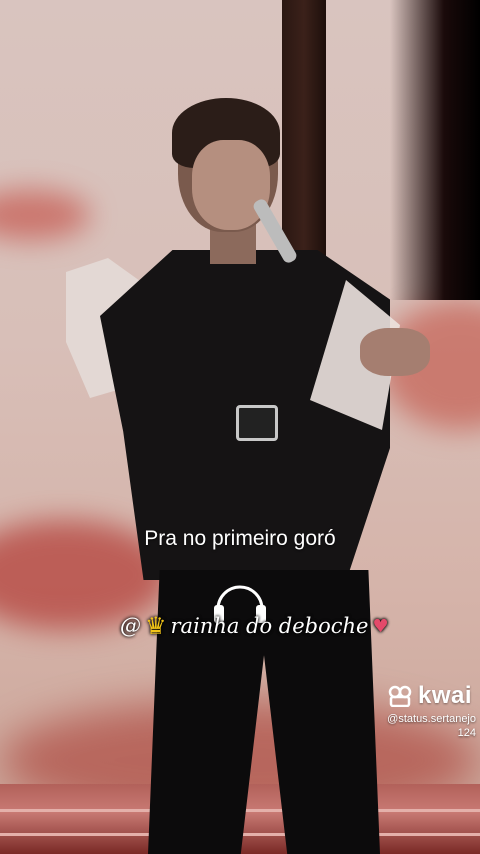  Describe the element at coordinates (156, 626) in the screenshot. I see `crown-icon: ♛` at that location.